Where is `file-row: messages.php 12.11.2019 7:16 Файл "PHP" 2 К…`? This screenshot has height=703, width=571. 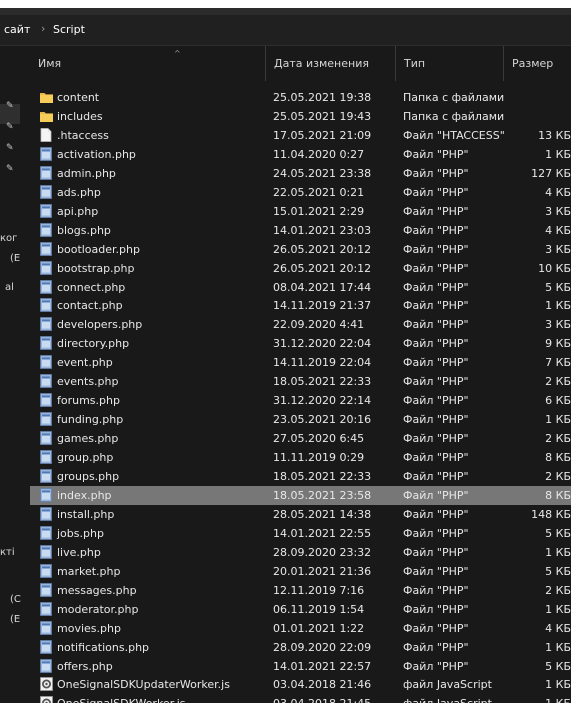 file-row: messages.php 12.11.2019 7:16 Файл "PHP" 2 К… is located at coordinates (300, 590).